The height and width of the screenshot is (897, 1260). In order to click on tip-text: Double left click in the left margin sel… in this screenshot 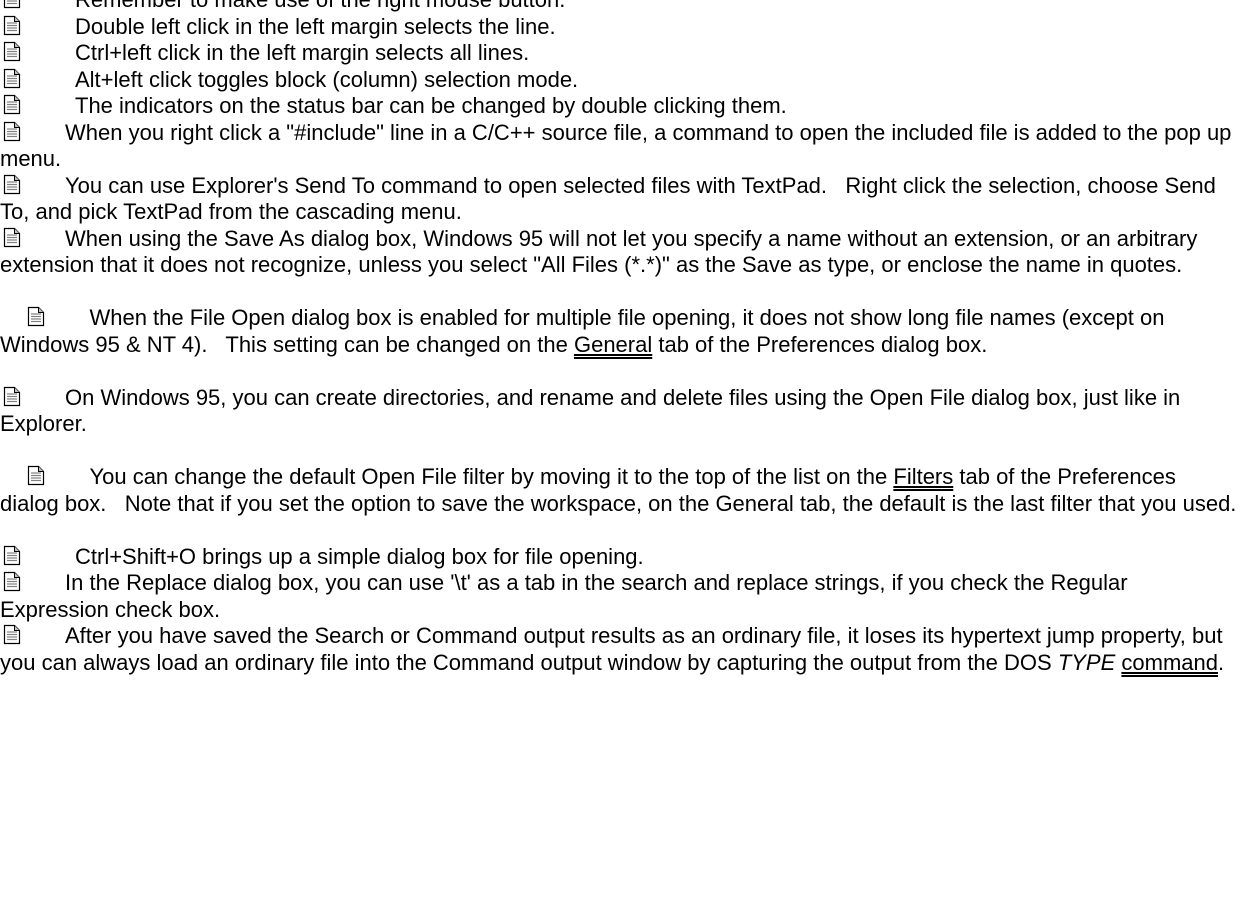, I will do `click(315, 26)`.